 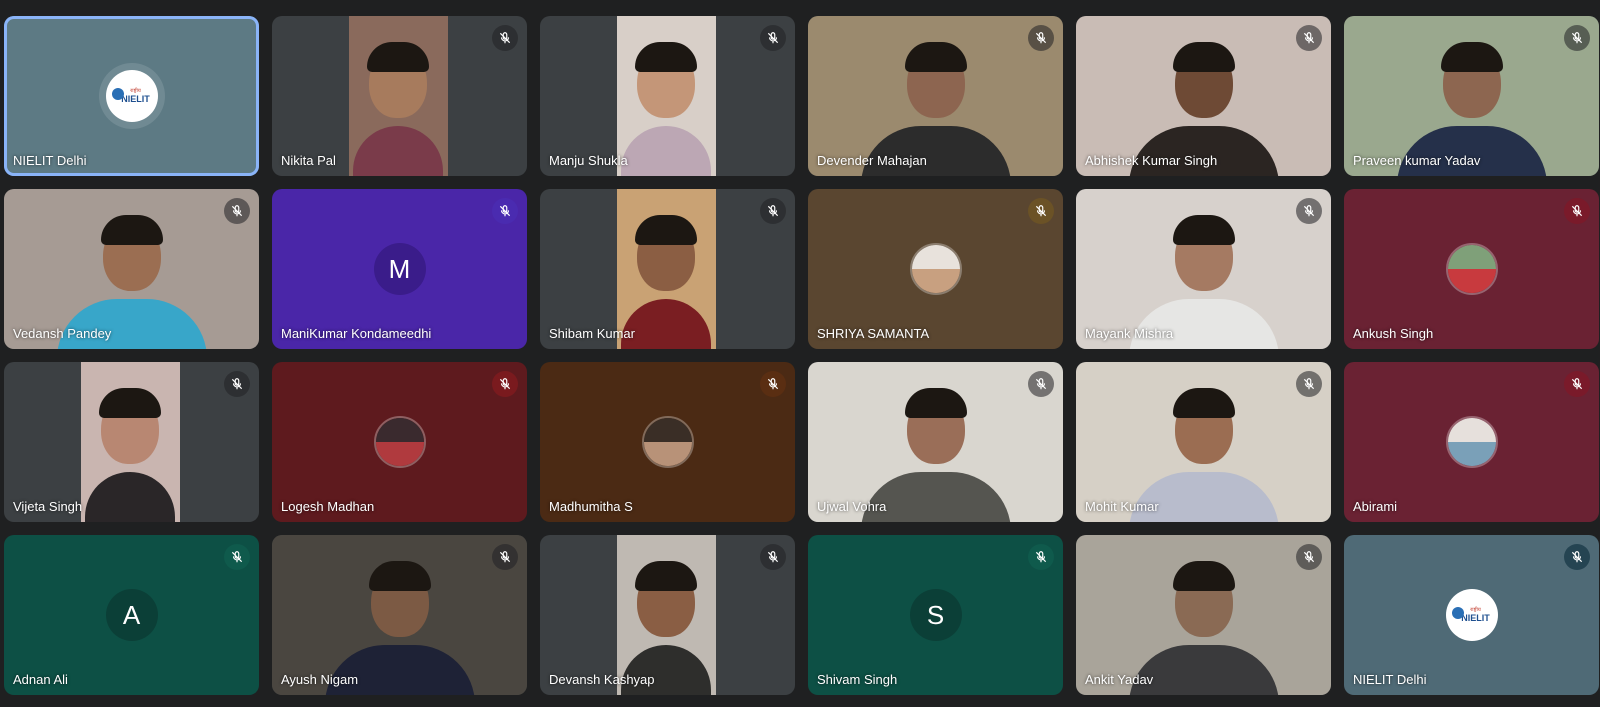 What do you see at coordinates (1129, 333) in the screenshot?
I see `participant-name: Mayank Mishra` at bounding box center [1129, 333].